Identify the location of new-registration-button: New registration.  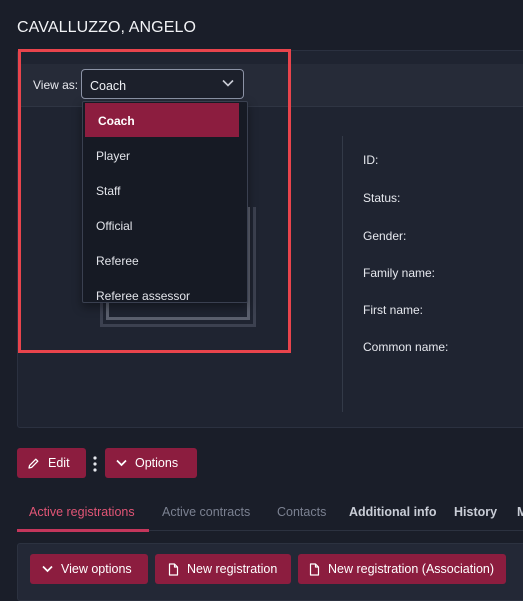
(223, 569).